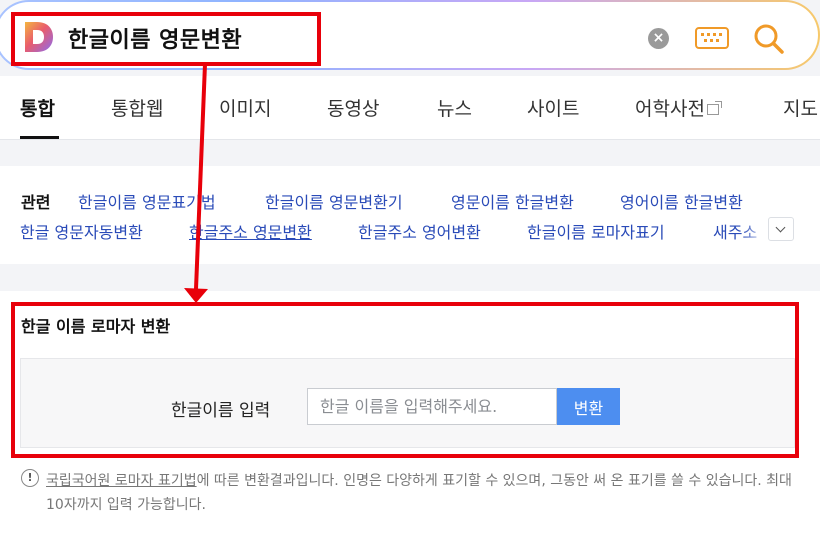 Image resolution: width=820 pixels, height=536 pixels. What do you see at coordinates (658, 38) in the screenshot?
I see `clear-search-button: ×` at bounding box center [658, 38].